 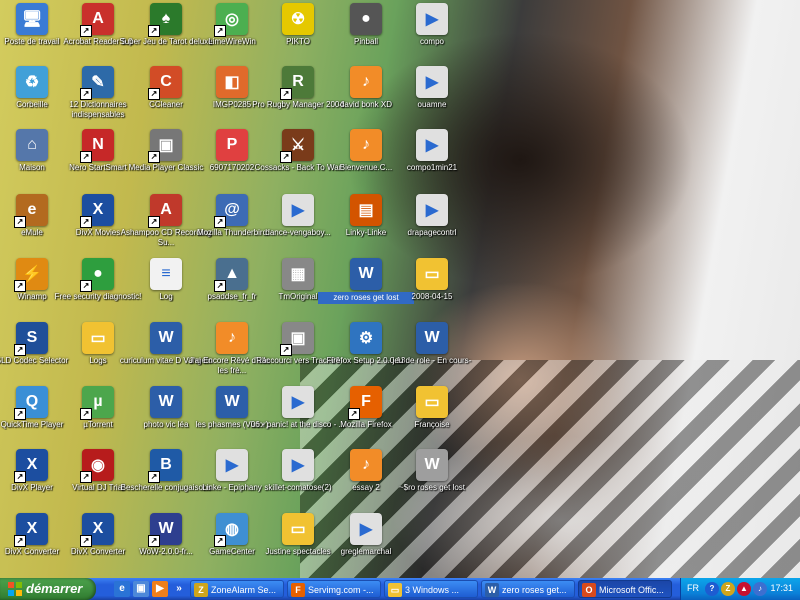 What do you see at coordinates (432, 424) in the screenshot?
I see `desktop-icon-label: Françoise` at bounding box center [432, 424].